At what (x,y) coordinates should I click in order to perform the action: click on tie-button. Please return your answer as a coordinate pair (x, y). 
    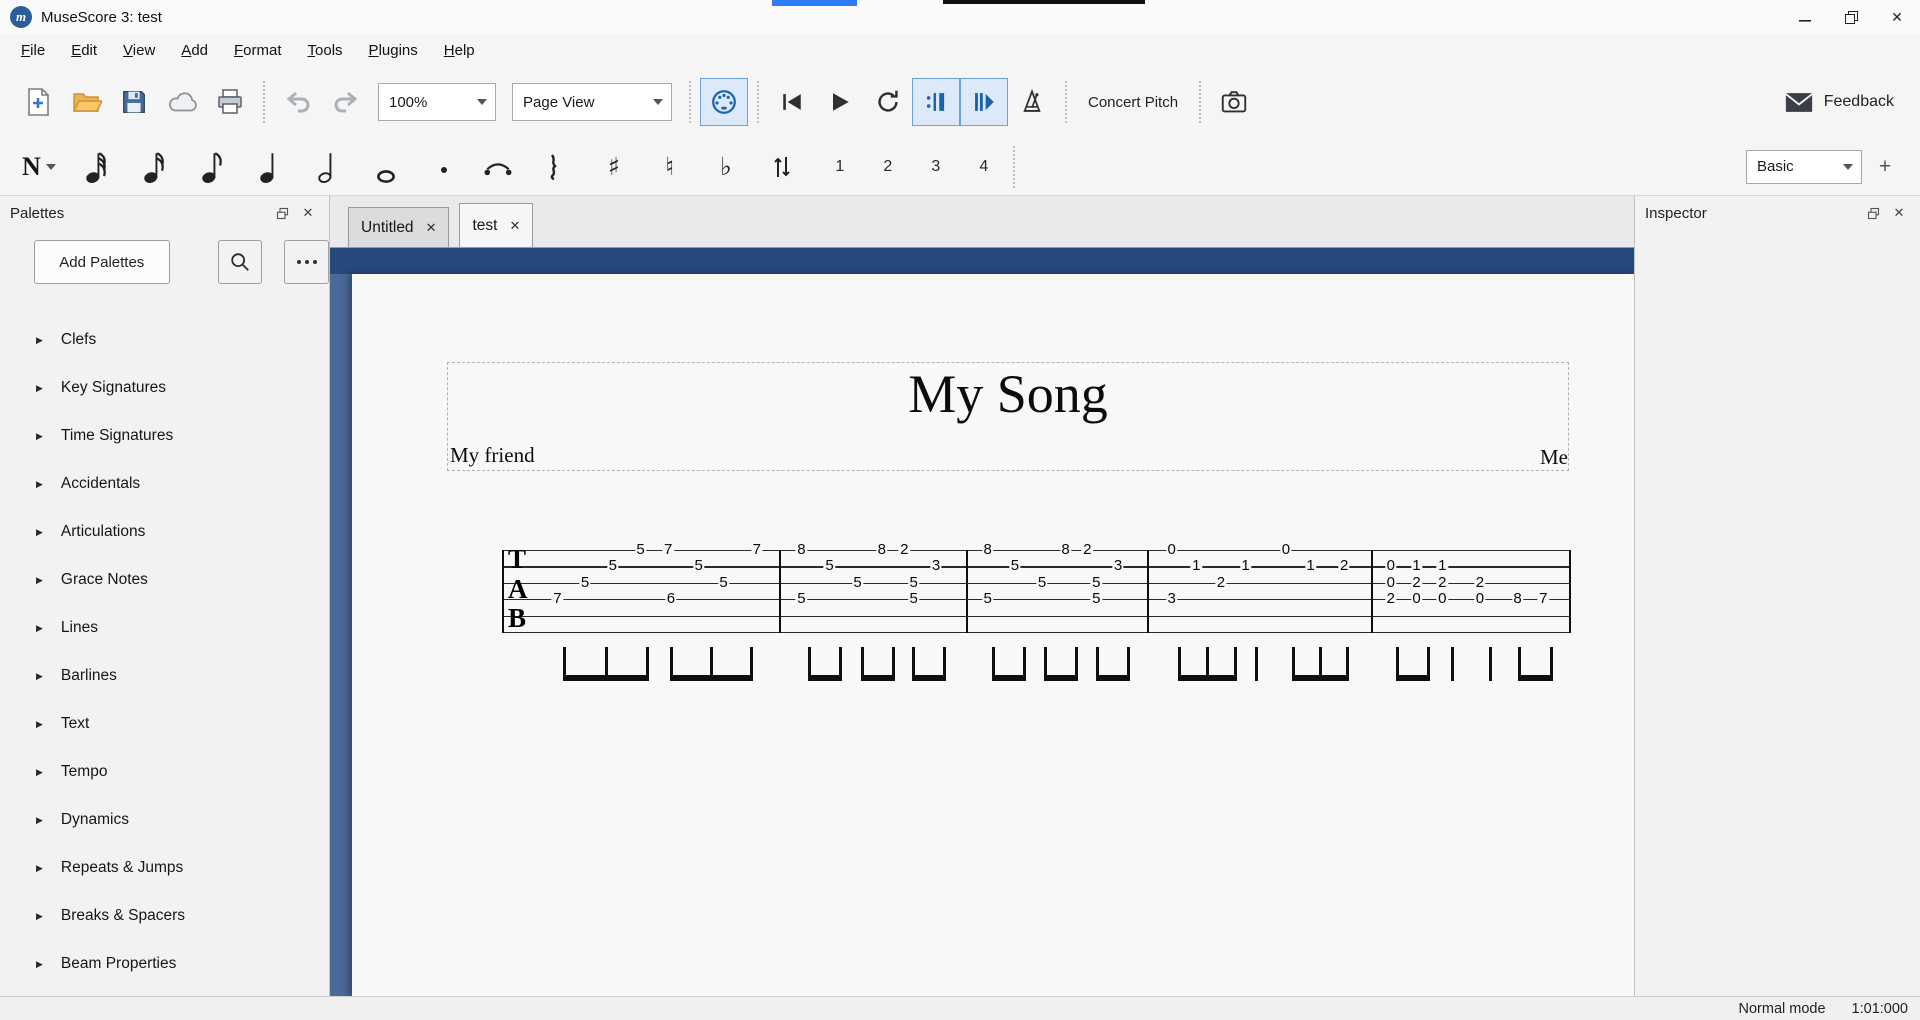
    Looking at the image, I should click on (498, 167).